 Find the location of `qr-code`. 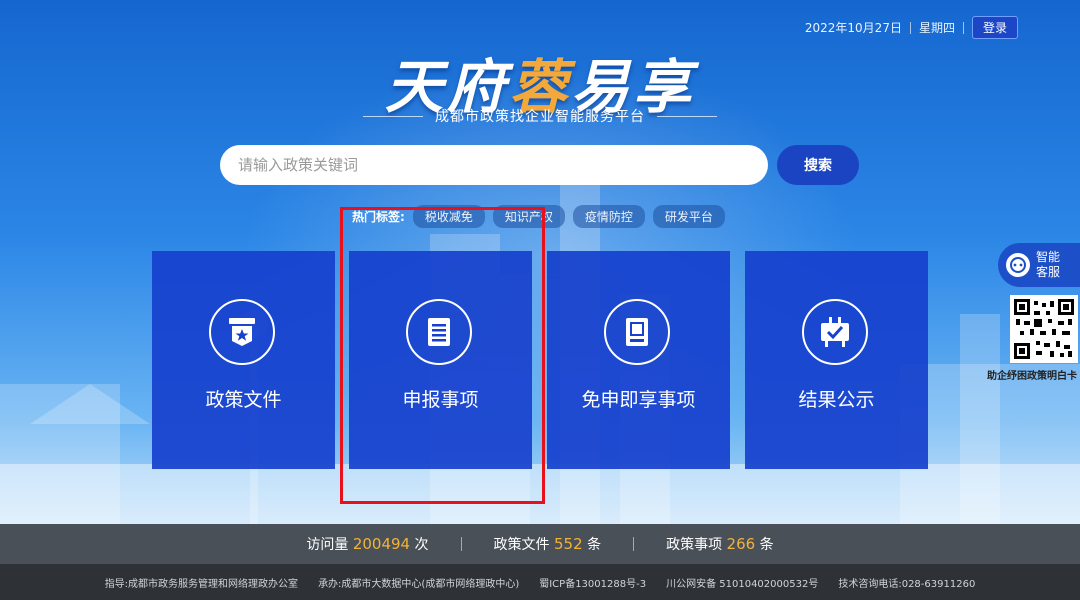

qr-code is located at coordinates (1044, 329).